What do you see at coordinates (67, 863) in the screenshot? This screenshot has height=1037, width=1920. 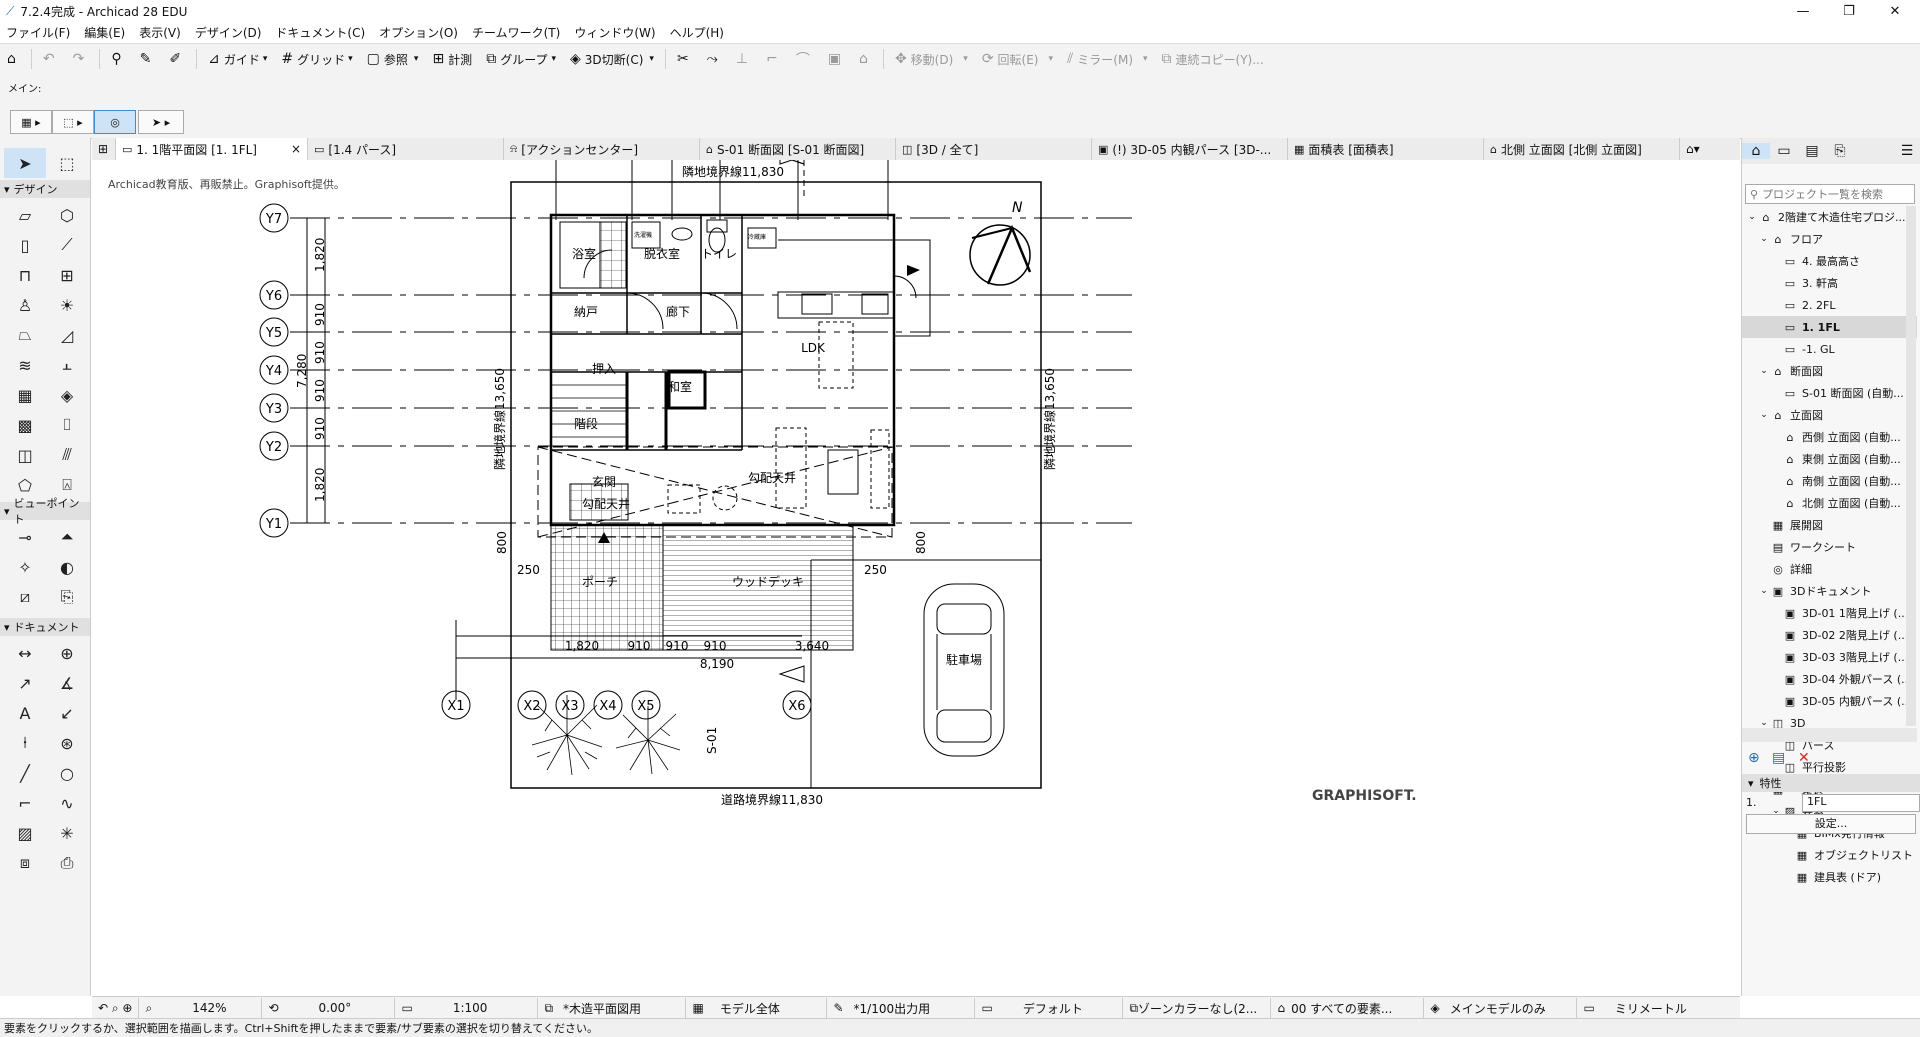 I see `change-tool: ⎙` at bounding box center [67, 863].